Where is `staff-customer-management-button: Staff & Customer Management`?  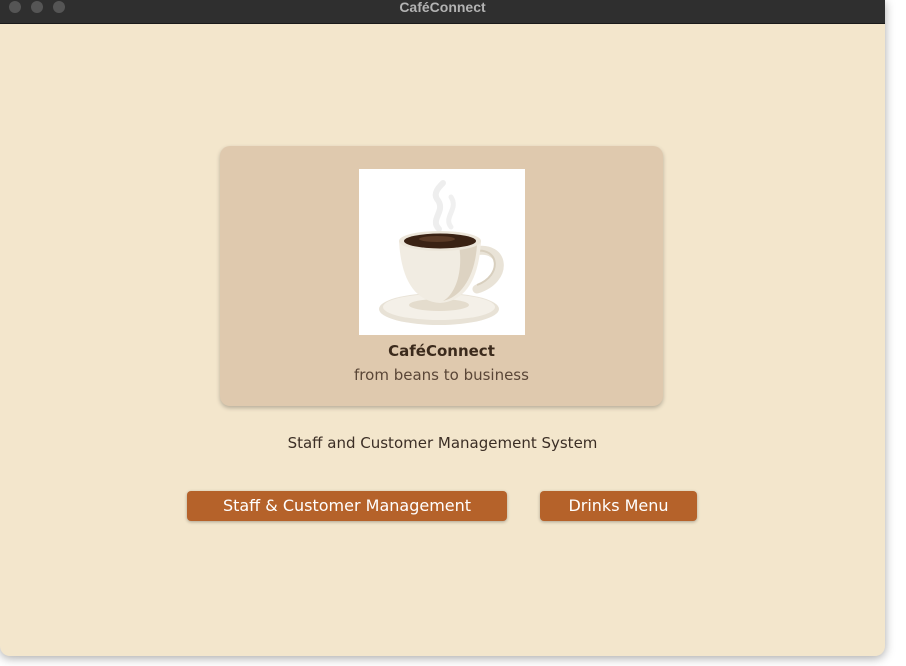 staff-customer-management-button: Staff & Customer Management is located at coordinates (347, 506).